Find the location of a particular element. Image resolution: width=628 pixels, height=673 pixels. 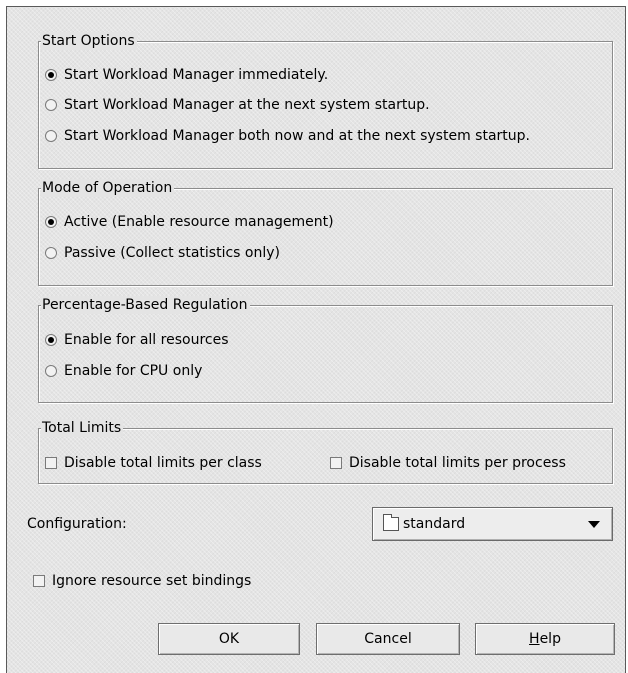

cancel-button: Cancel is located at coordinates (388, 639).